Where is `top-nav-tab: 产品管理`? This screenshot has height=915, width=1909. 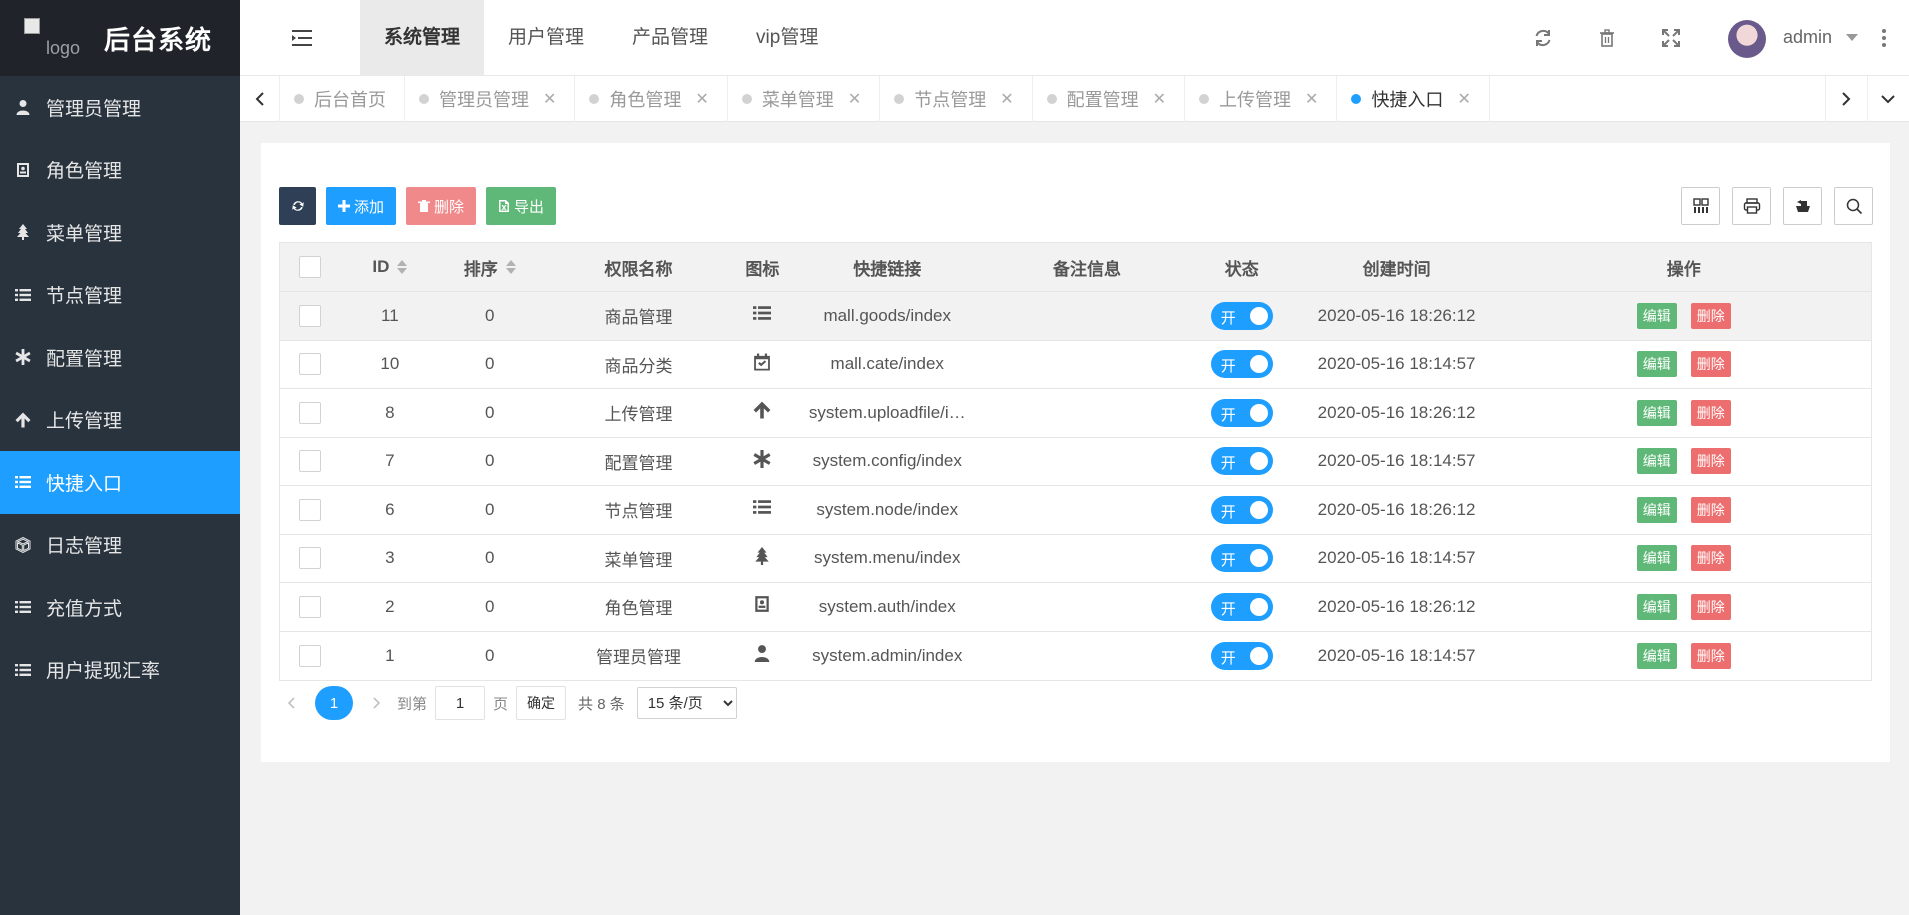 top-nav-tab: 产品管理 is located at coordinates (670, 38).